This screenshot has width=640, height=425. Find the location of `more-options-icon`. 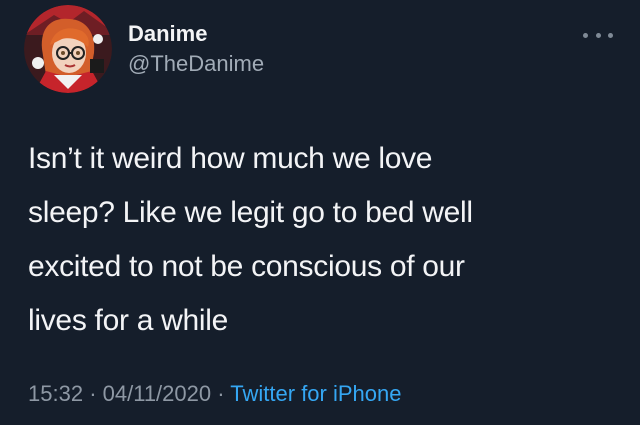

more-options-icon is located at coordinates (598, 35).